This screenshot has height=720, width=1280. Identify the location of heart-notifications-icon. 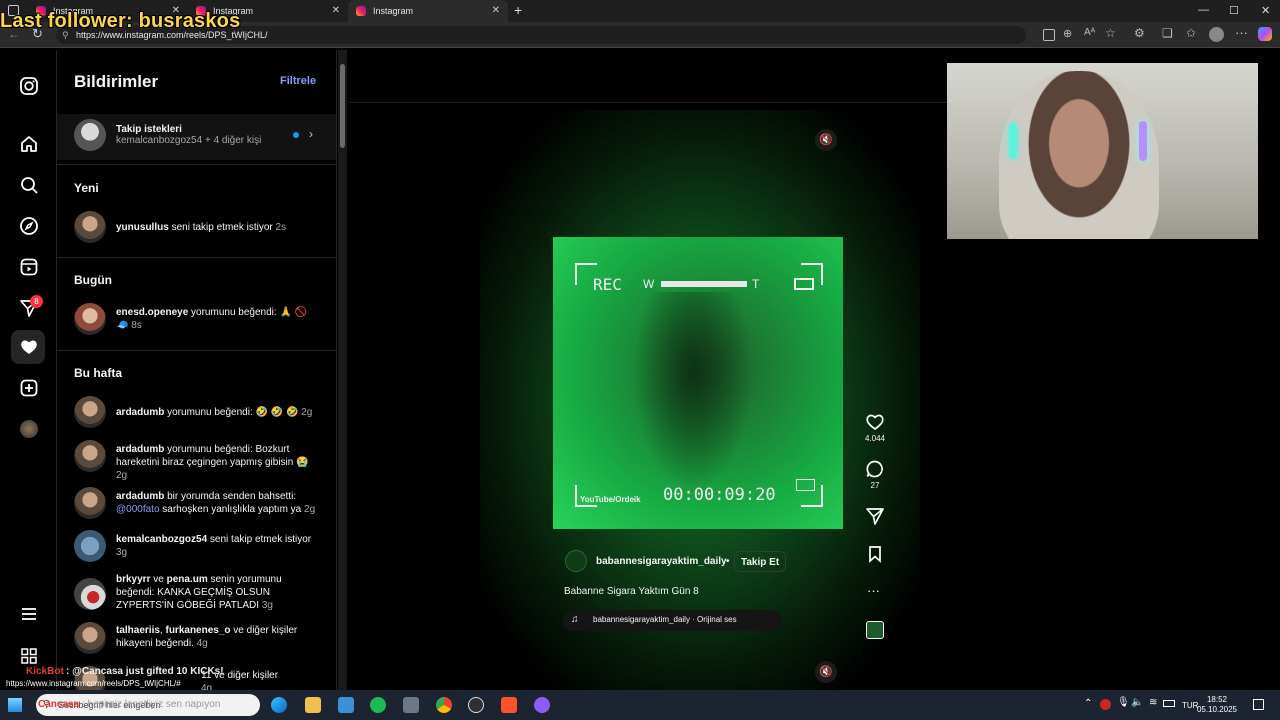
(29, 347).